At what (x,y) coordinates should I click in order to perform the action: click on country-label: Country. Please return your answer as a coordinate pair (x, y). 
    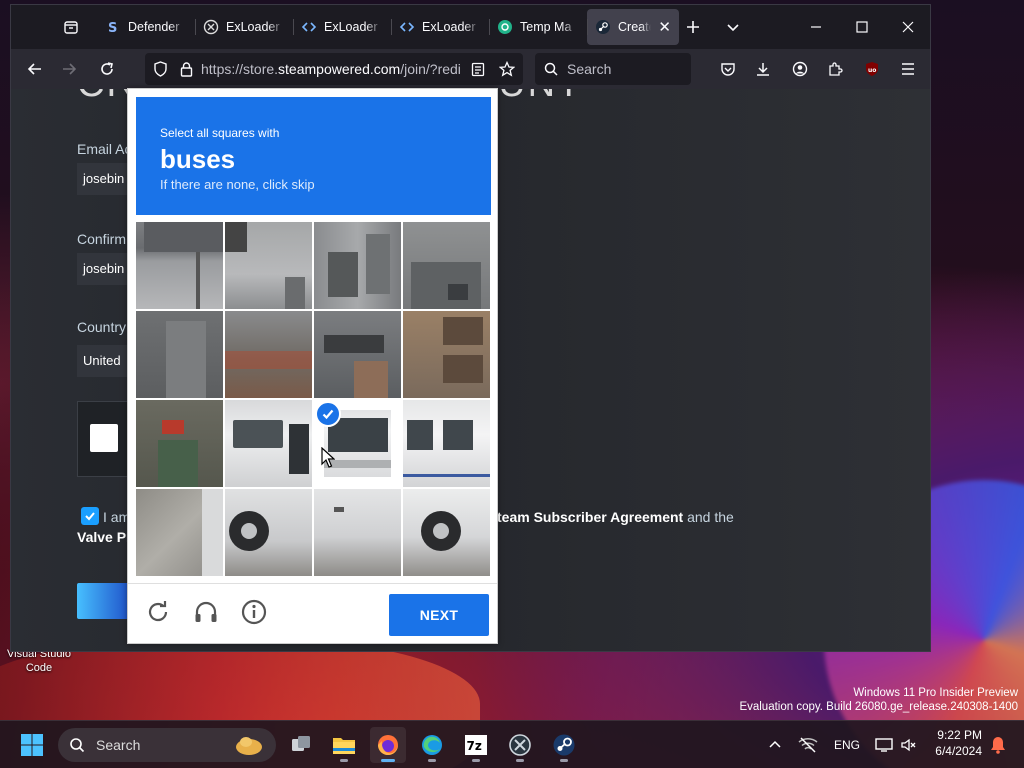
    Looking at the image, I should click on (102, 327).